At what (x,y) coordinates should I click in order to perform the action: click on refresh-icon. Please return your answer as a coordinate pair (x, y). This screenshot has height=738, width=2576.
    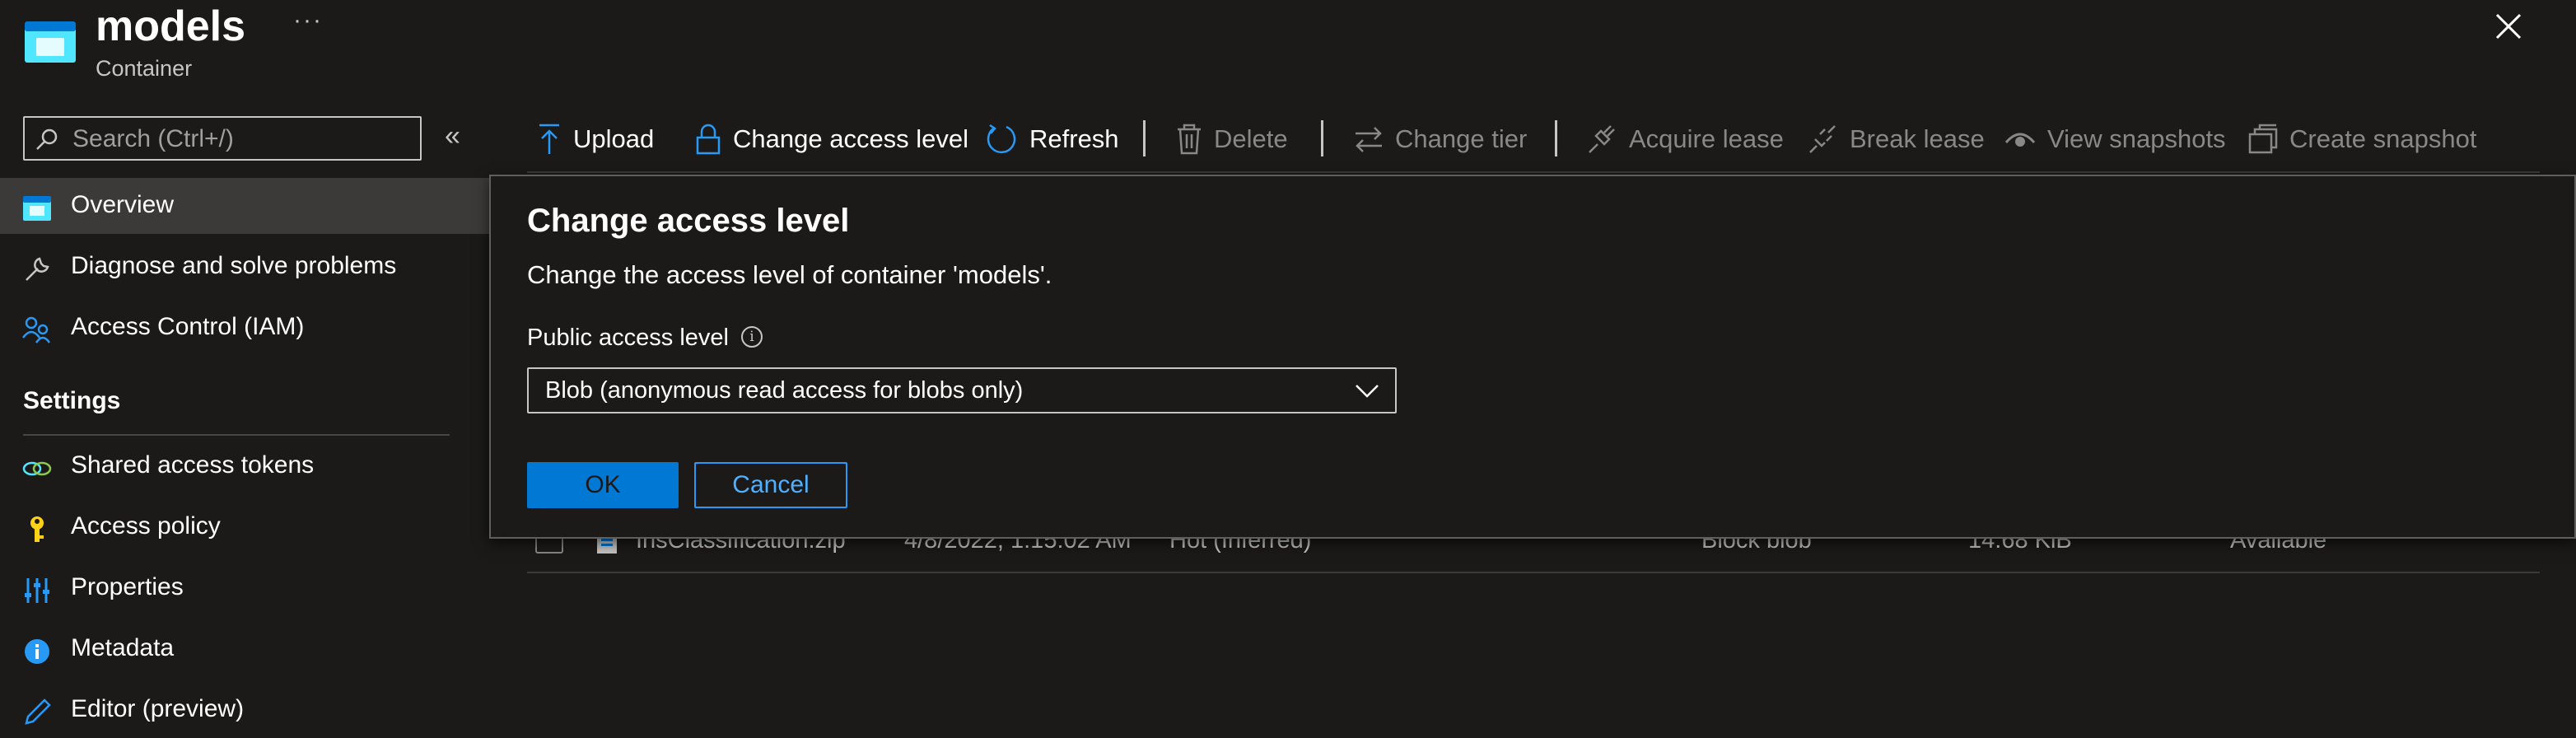
    Looking at the image, I should click on (1001, 139).